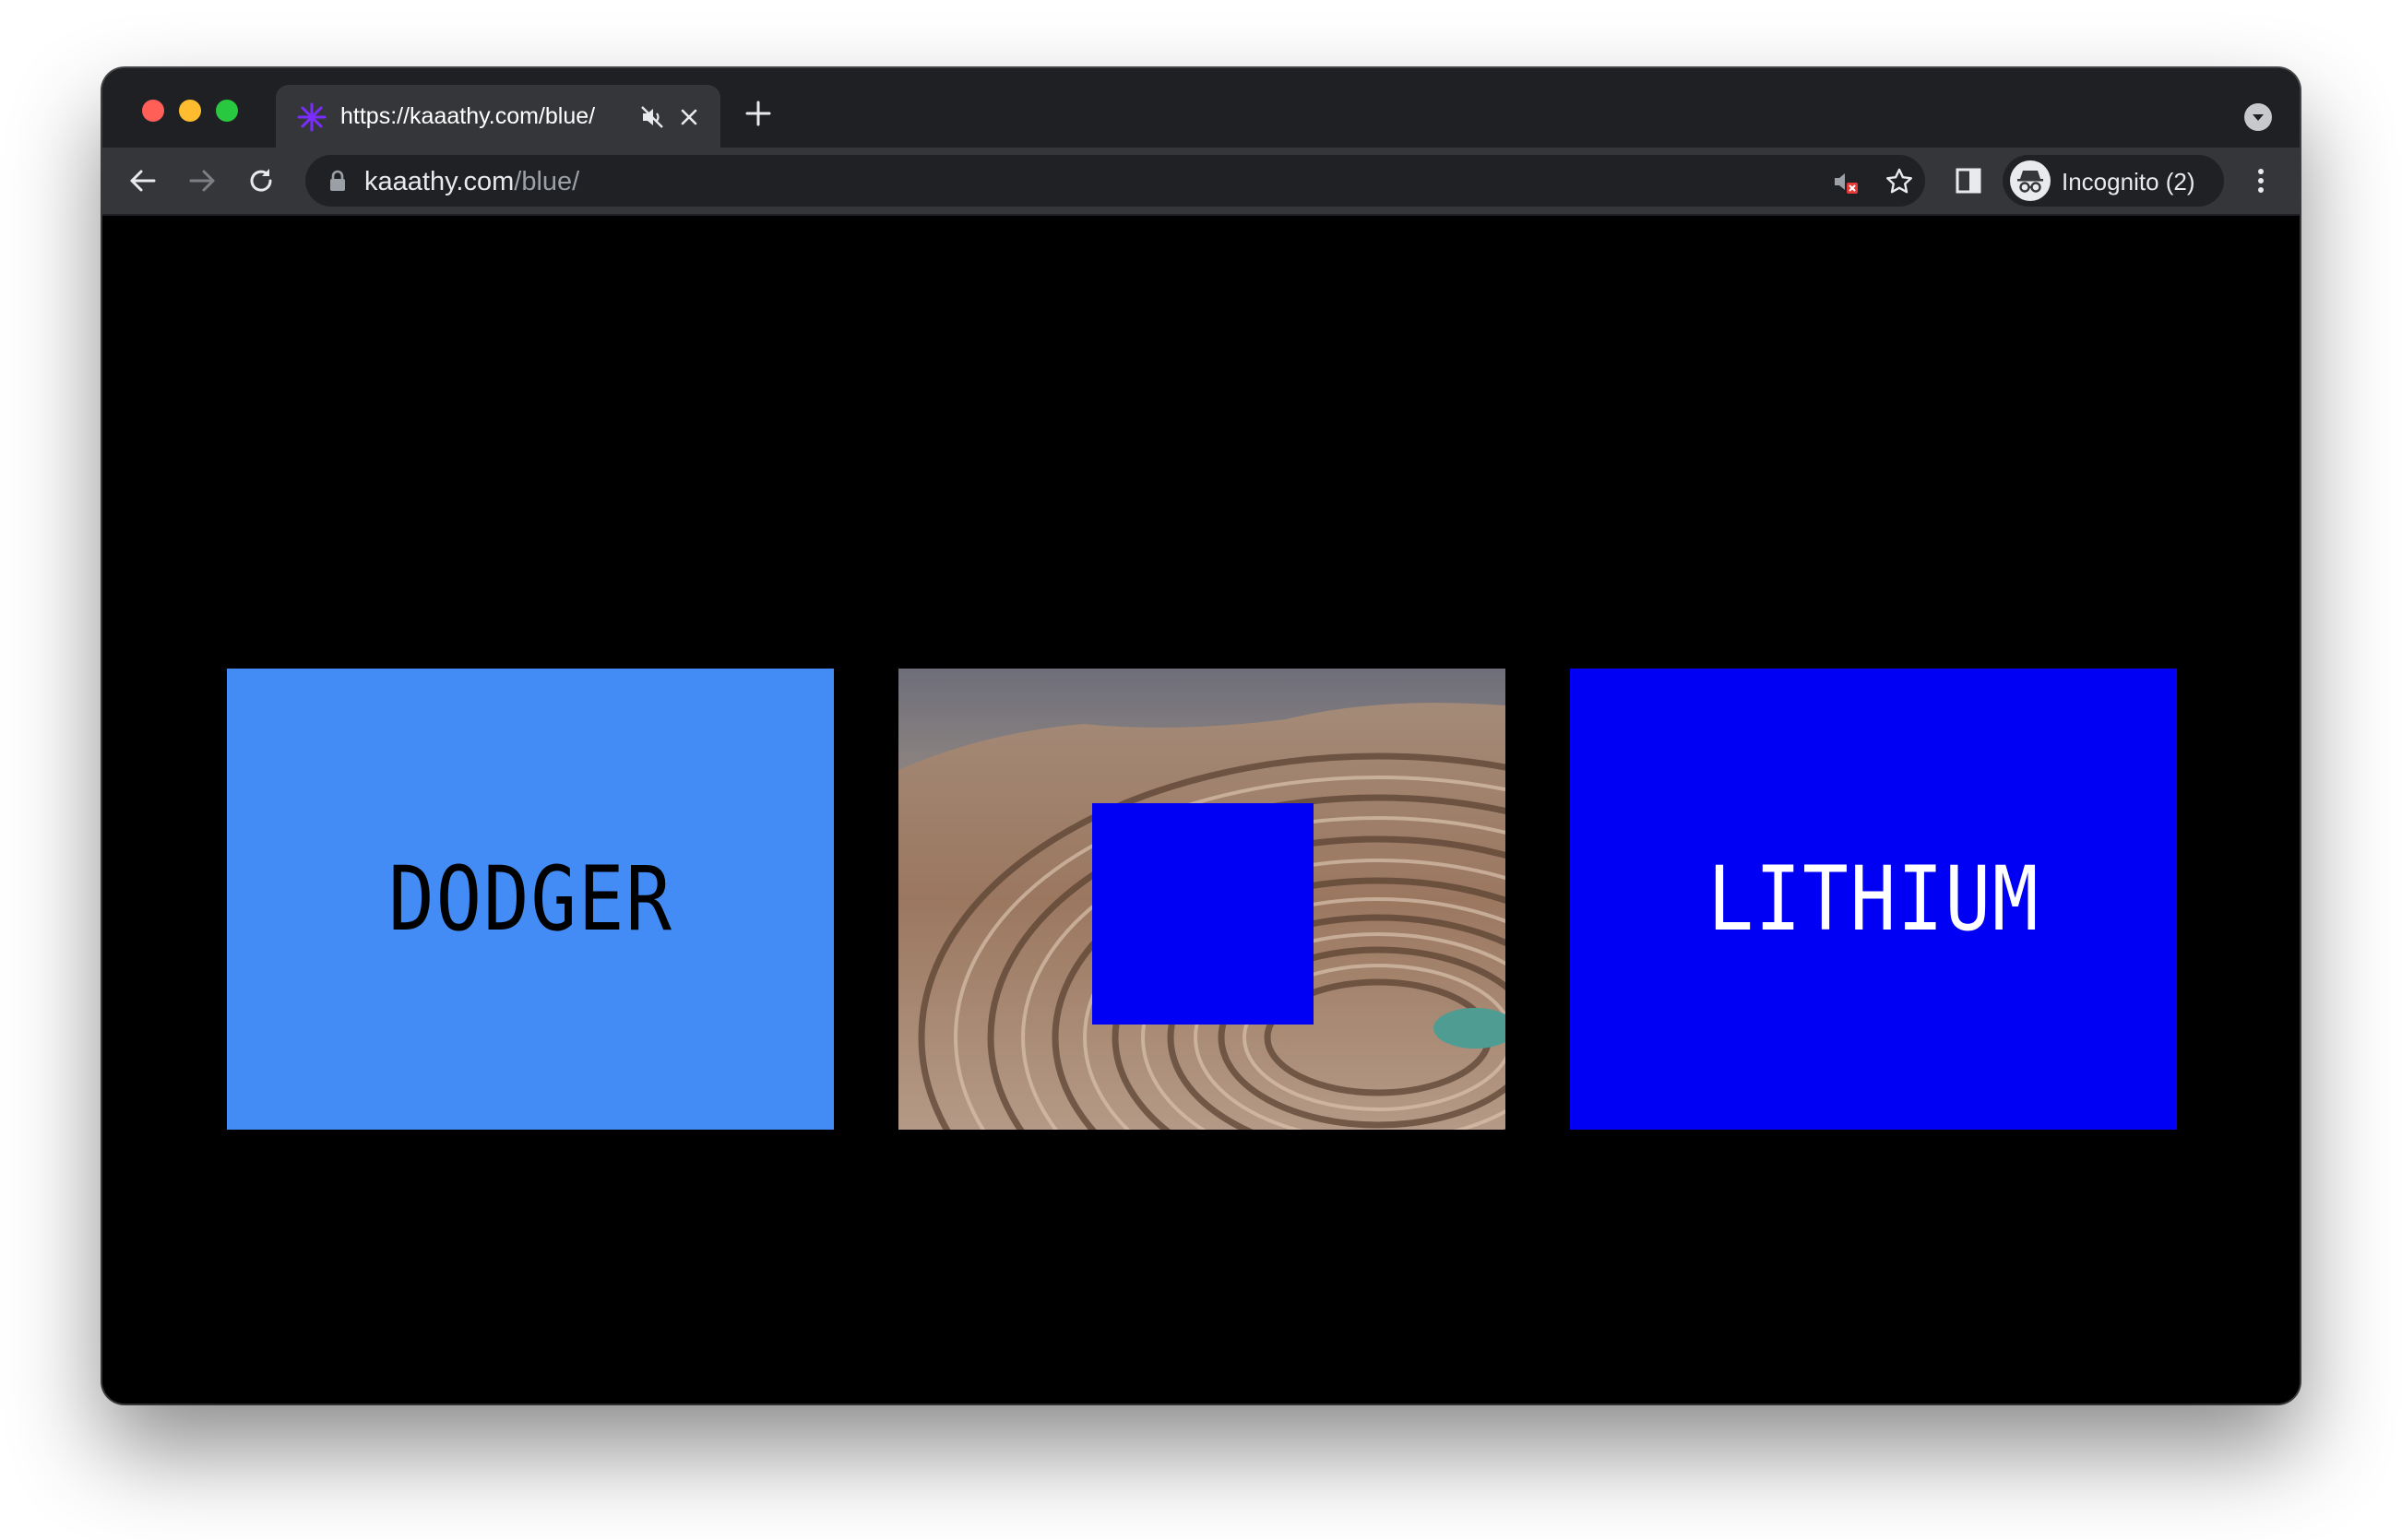 This screenshot has height=1540, width=2402. Describe the element at coordinates (439, 182) in the screenshot. I see `url-host: kaaathy.com` at that location.